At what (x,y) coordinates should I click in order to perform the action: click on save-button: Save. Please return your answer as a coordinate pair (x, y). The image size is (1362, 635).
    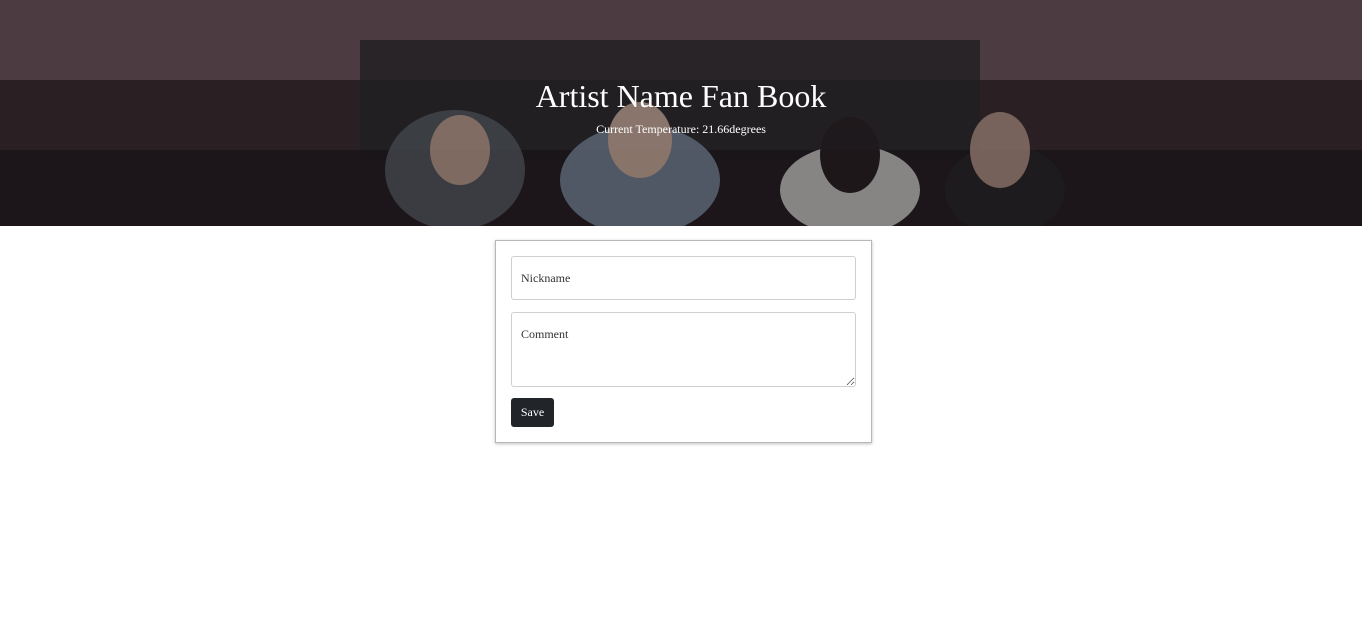
    Looking at the image, I should click on (532, 412).